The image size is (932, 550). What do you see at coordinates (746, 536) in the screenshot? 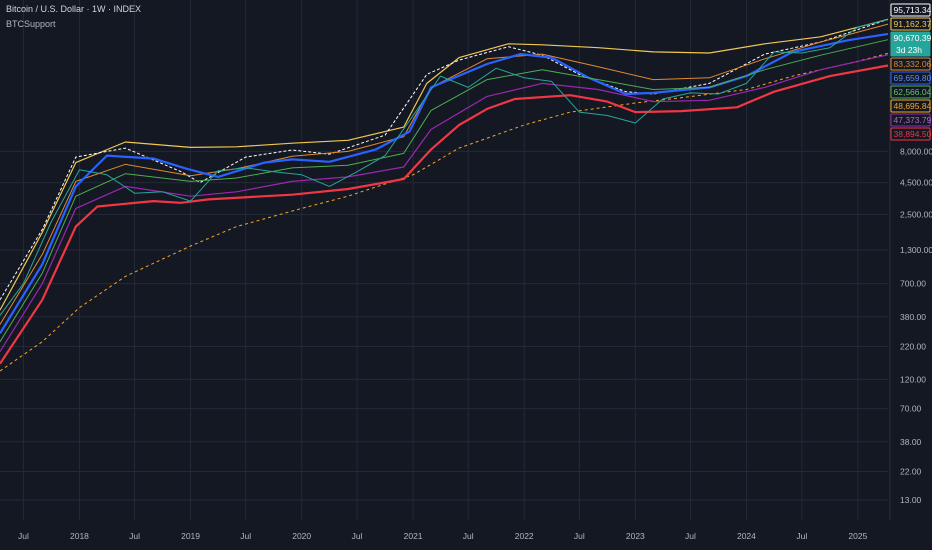
I see `x-tick-label: 2024` at bounding box center [746, 536].